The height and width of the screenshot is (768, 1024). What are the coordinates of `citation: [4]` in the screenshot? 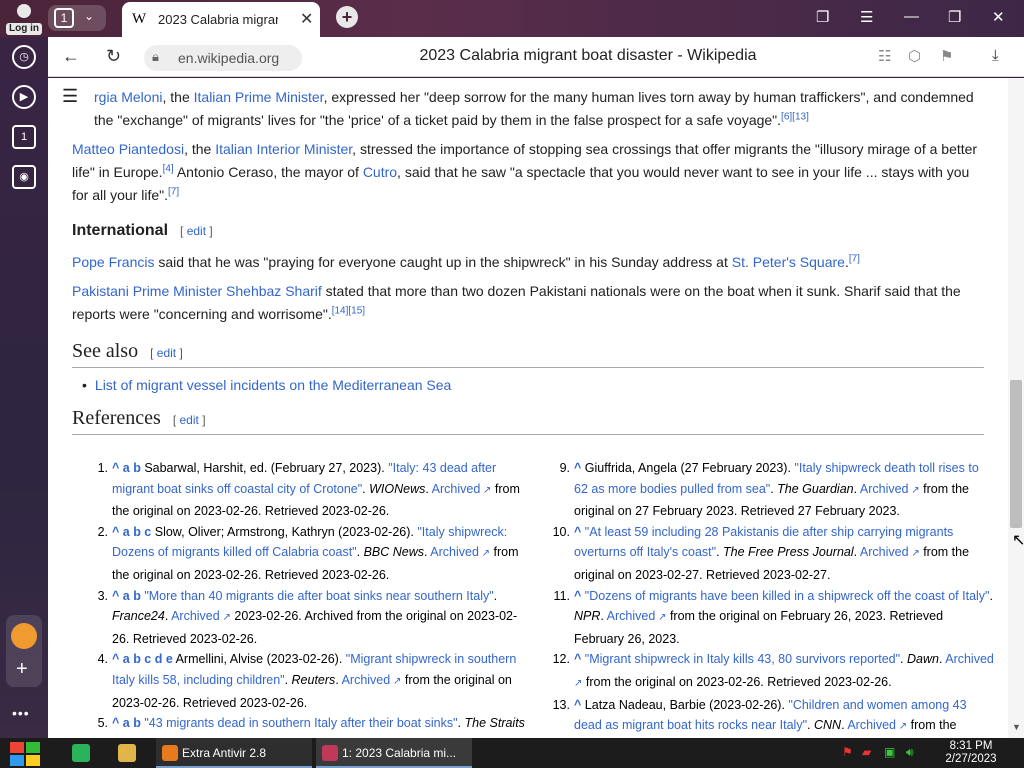 It's located at (168, 168).